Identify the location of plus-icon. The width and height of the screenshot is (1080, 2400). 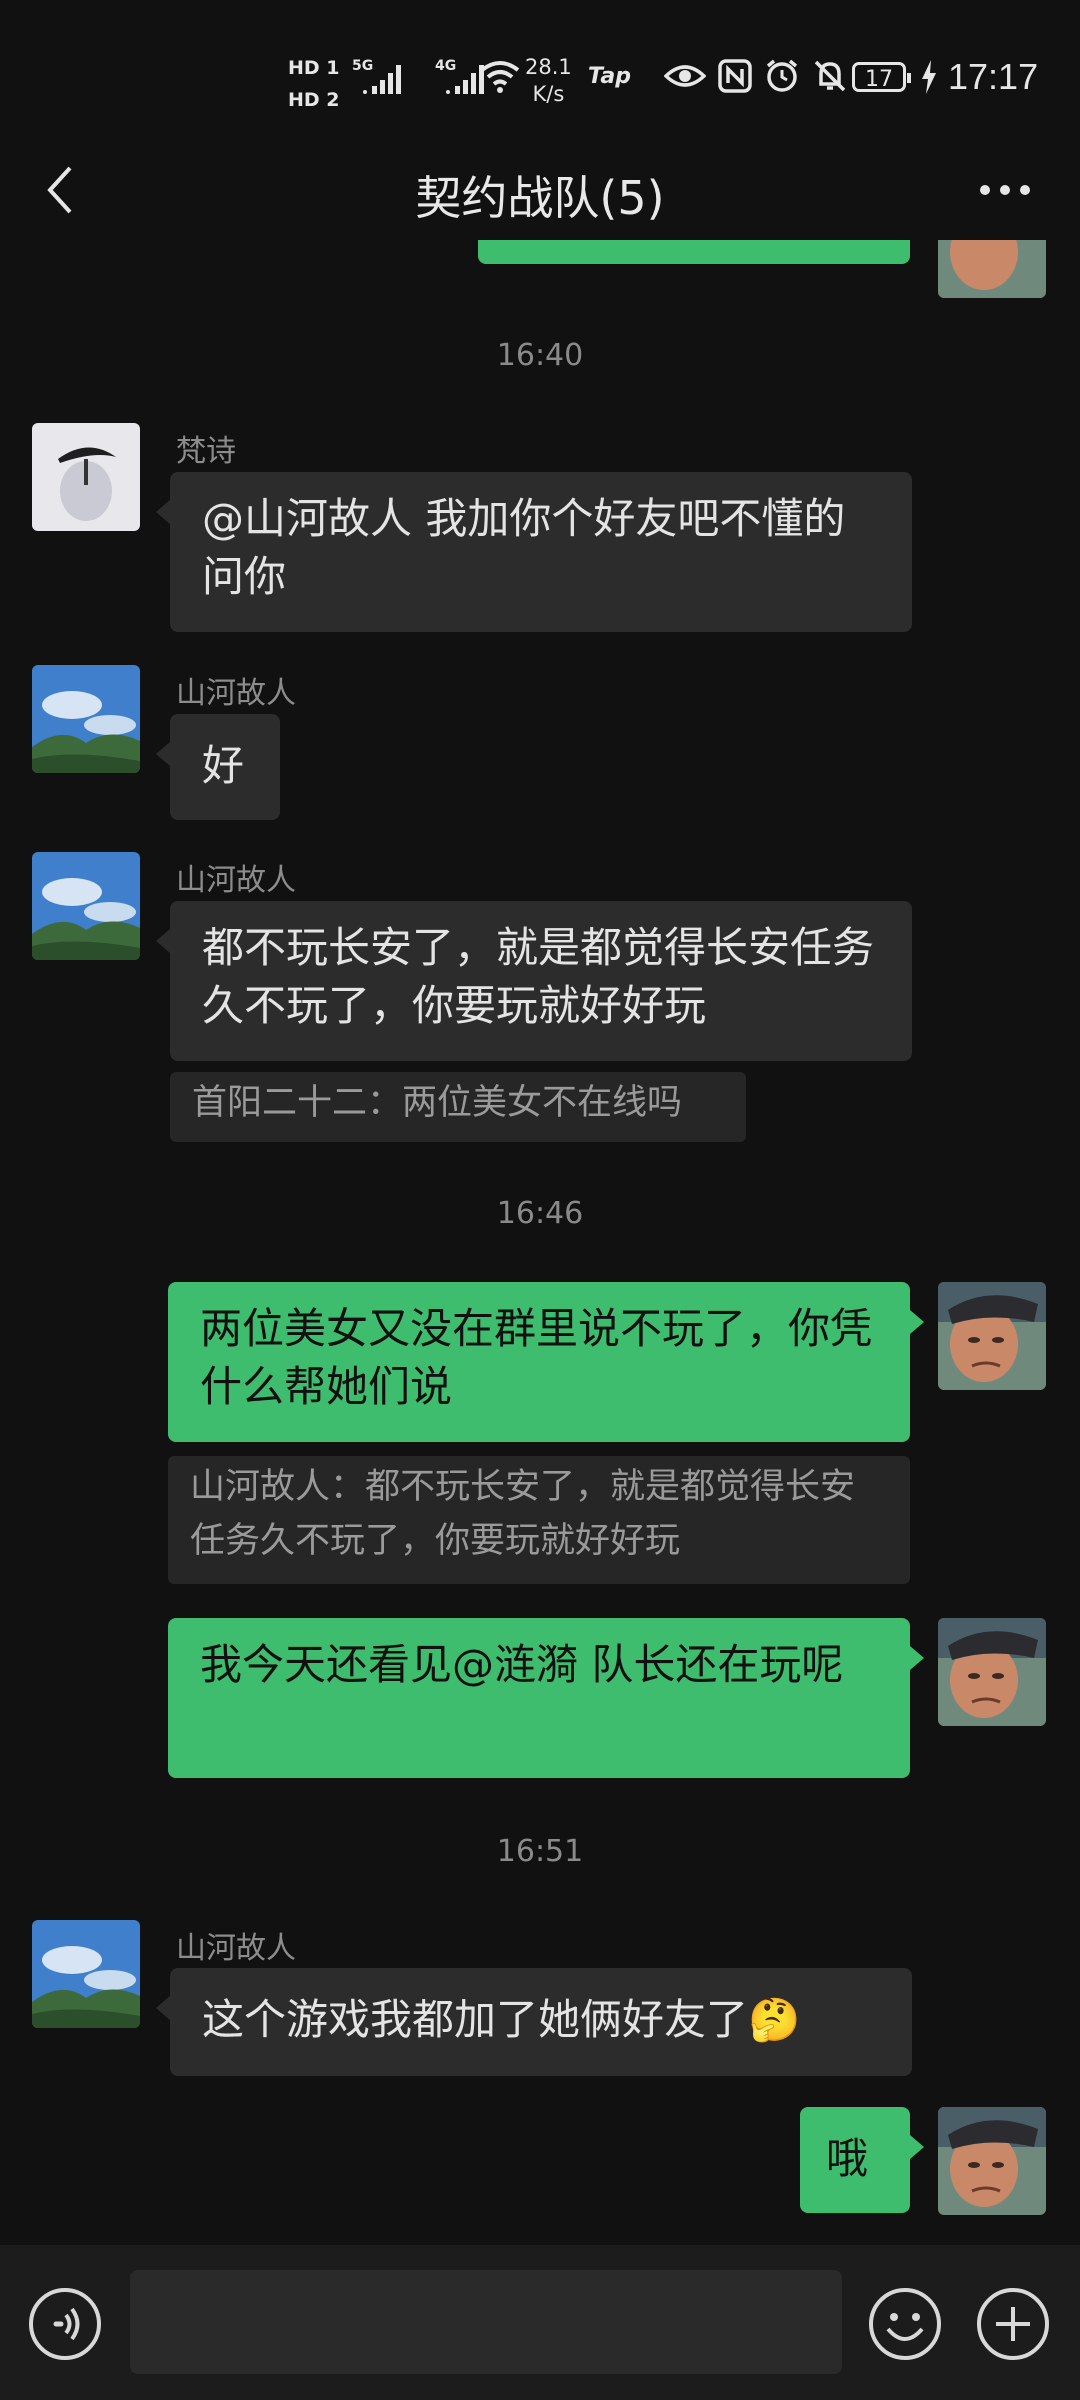
(1013, 2324).